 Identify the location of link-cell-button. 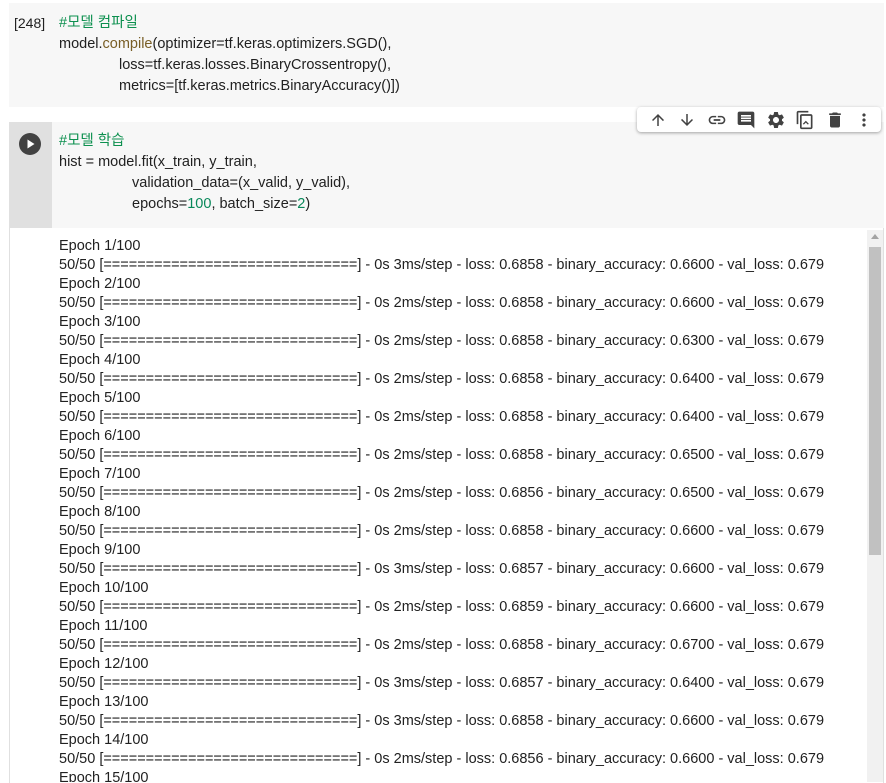
(717, 119).